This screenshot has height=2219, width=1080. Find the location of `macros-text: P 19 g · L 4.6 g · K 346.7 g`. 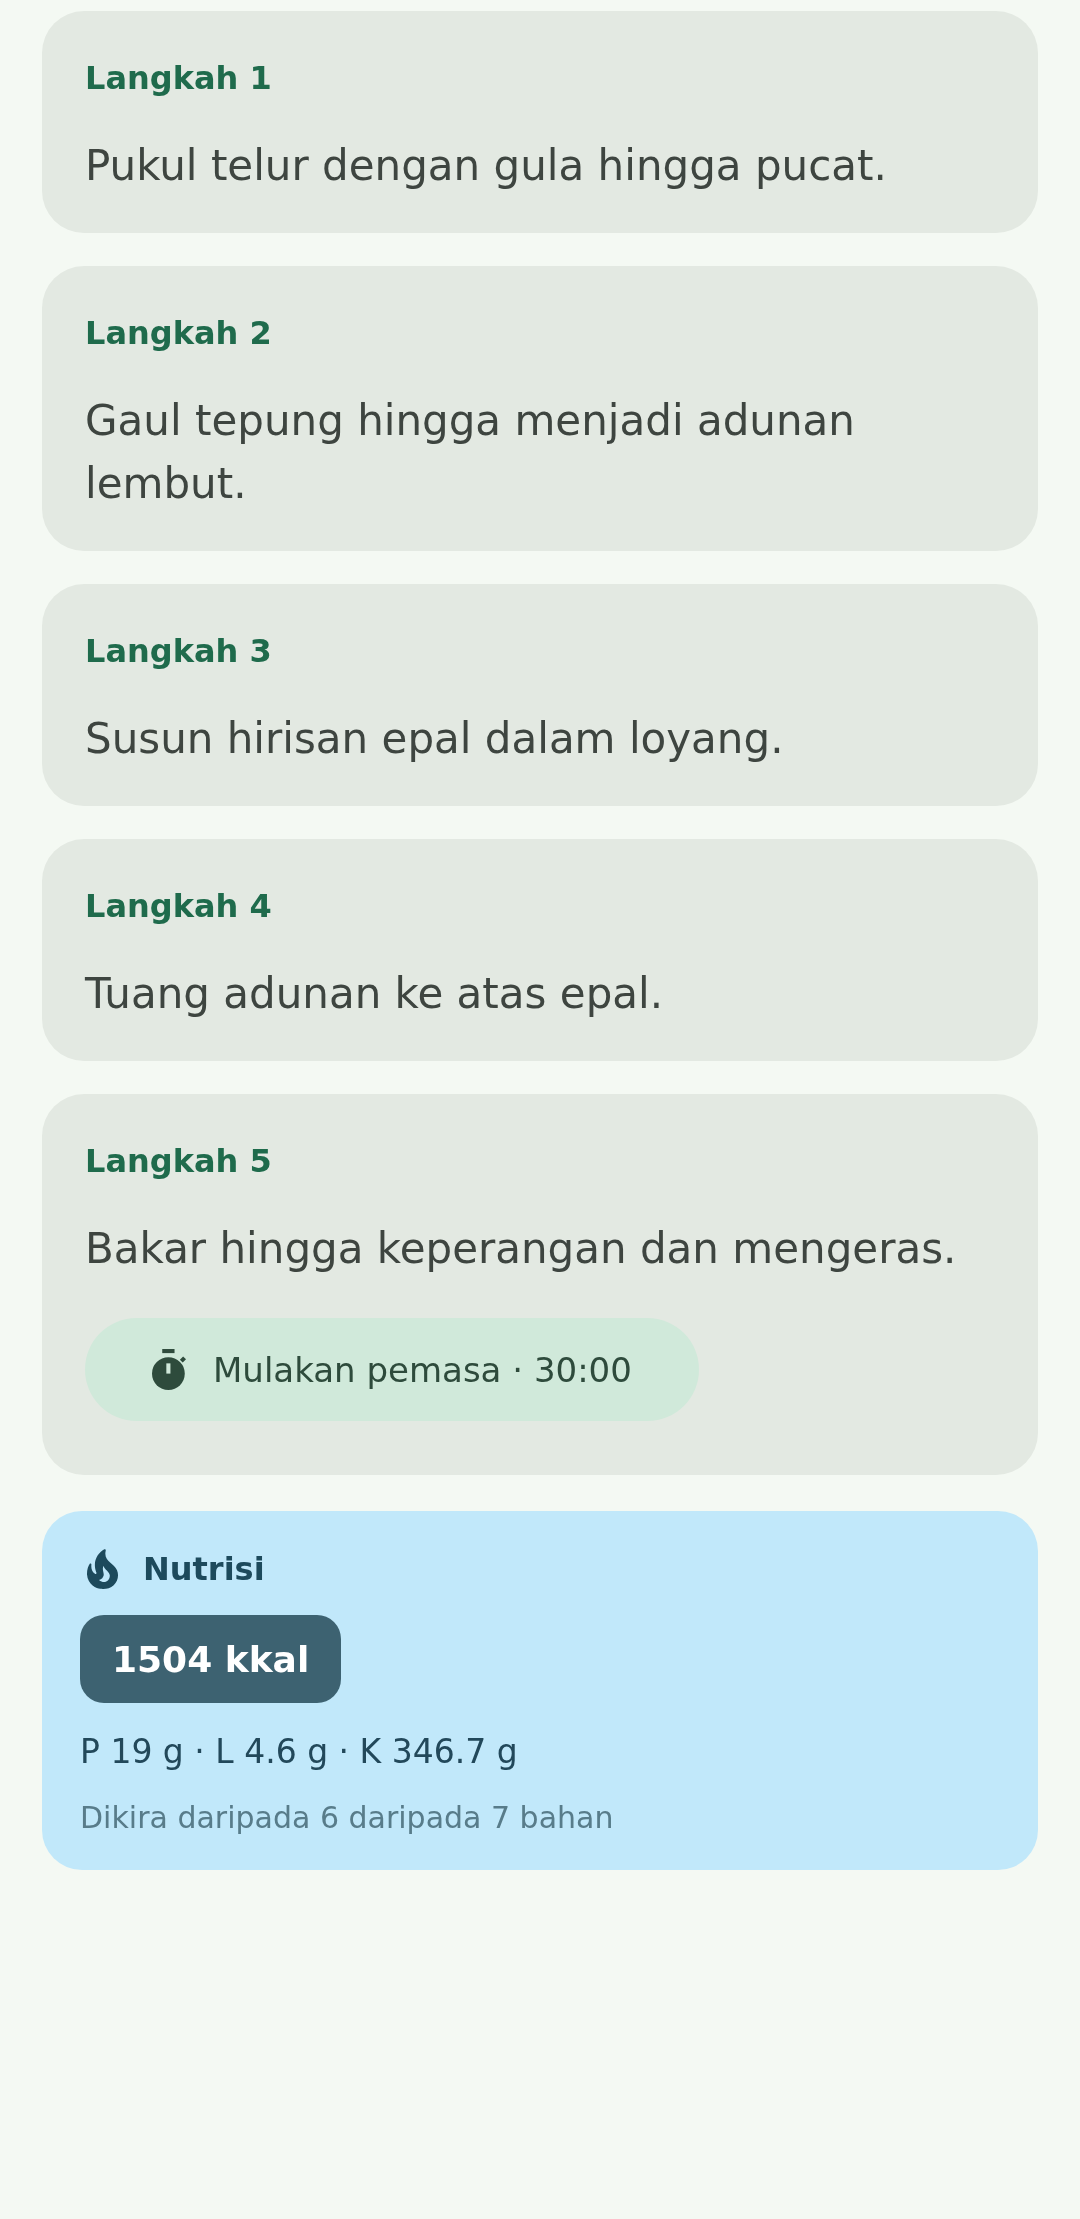

macros-text: P 19 g · L 4.6 g · K 346.7 g is located at coordinates (299, 1752).